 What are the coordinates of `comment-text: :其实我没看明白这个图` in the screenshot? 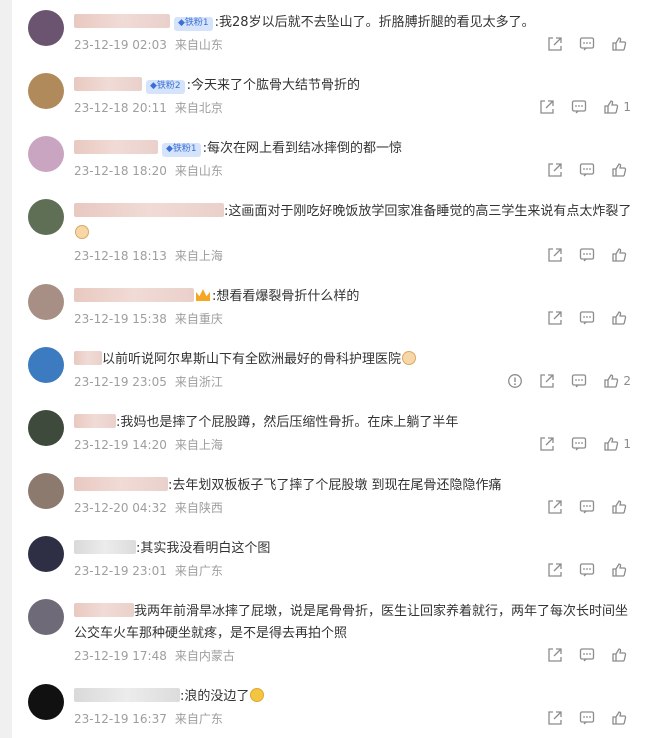 It's located at (203, 548).